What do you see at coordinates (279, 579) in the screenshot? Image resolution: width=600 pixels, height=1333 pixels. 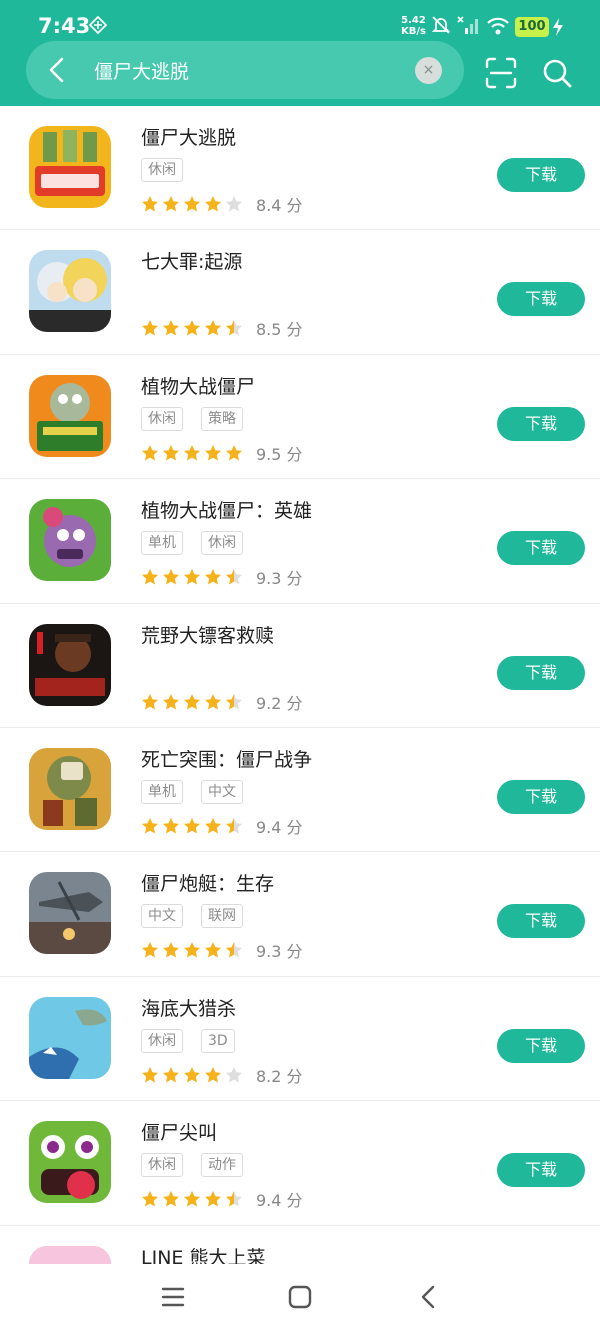 I see `rating-score: 9.3 分` at bounding box center [279, 579].